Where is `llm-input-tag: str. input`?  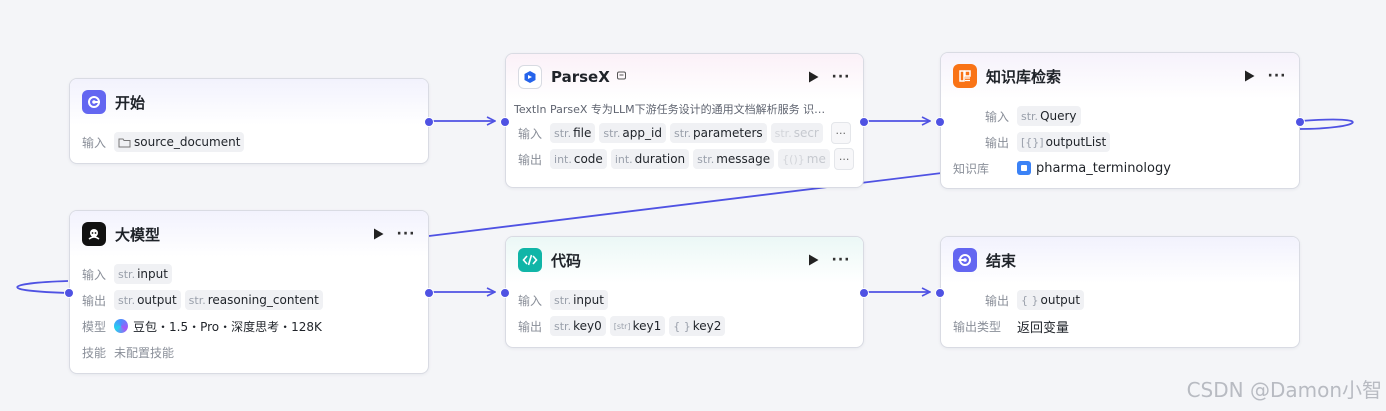 llm-input-tag: str. input is located at coordinates (143, 274).